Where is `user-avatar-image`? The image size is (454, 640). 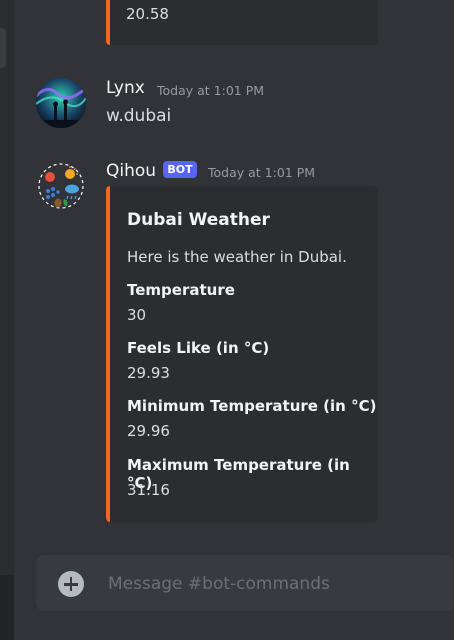 user-avatar-image is located at coordinates (61, 103).